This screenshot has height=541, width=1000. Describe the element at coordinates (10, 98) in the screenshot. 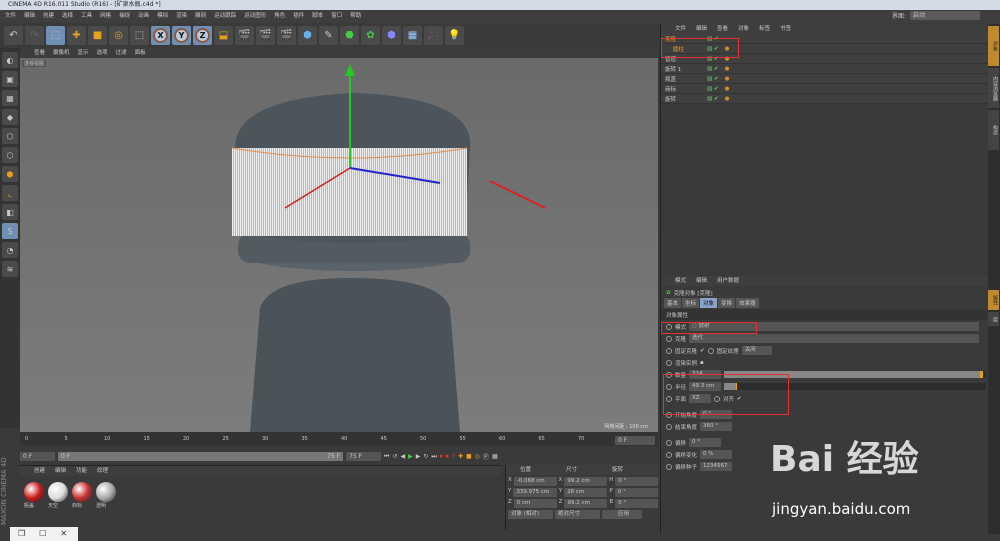

I see `texture-mode-icon: ▦` at that location.